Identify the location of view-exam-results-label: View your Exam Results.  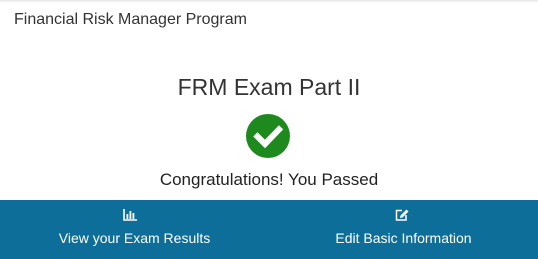
(134, 238).